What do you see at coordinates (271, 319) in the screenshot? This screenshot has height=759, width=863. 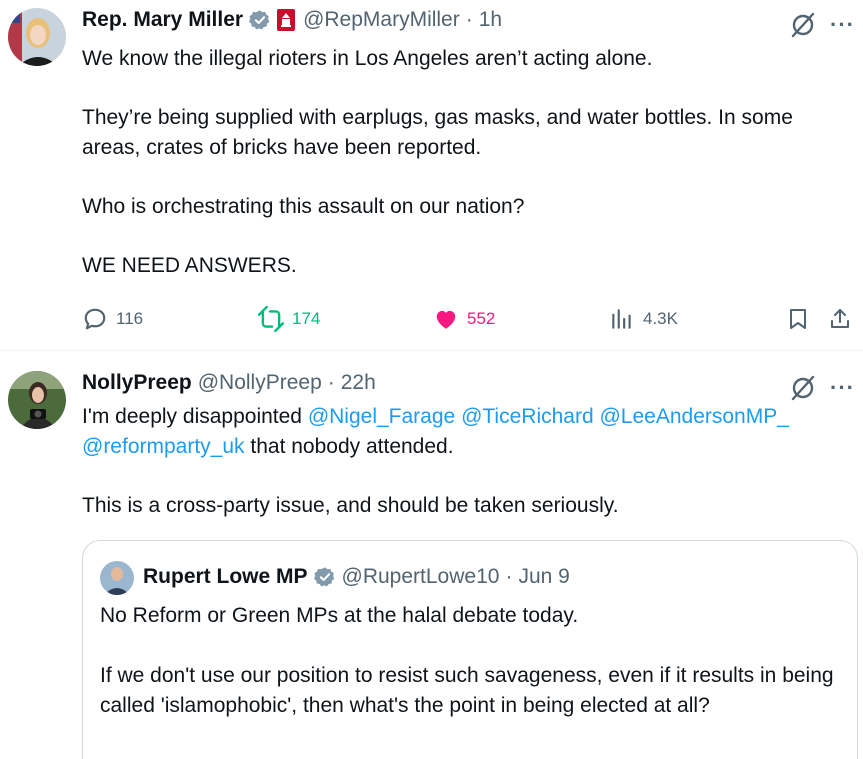 I see `repost-icon` at bounding box center [271, 319].